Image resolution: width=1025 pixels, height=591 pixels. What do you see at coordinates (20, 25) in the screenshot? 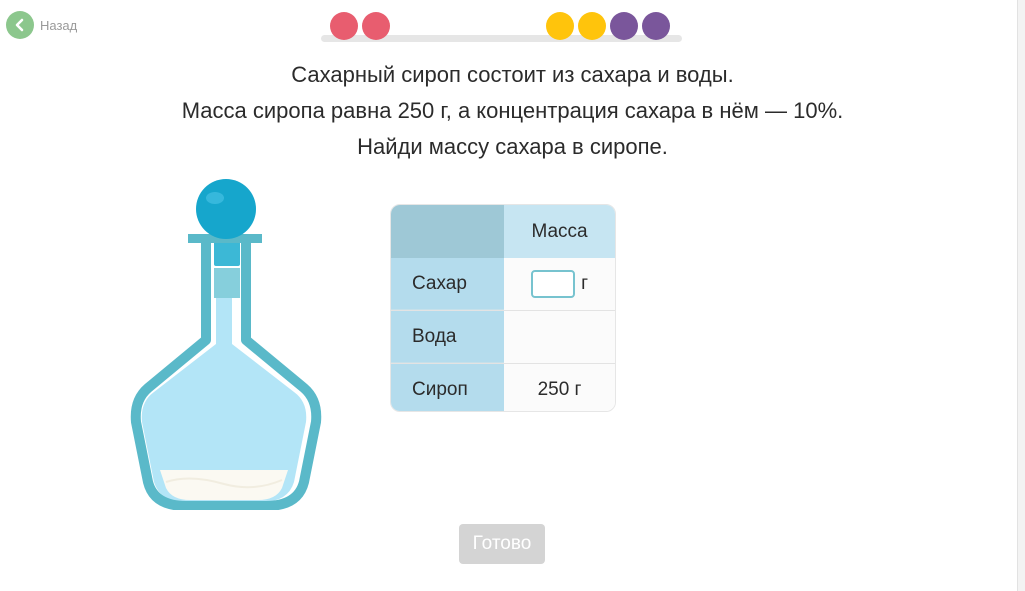
I see `chevron-left-icon` at bounding box center [20, 25].